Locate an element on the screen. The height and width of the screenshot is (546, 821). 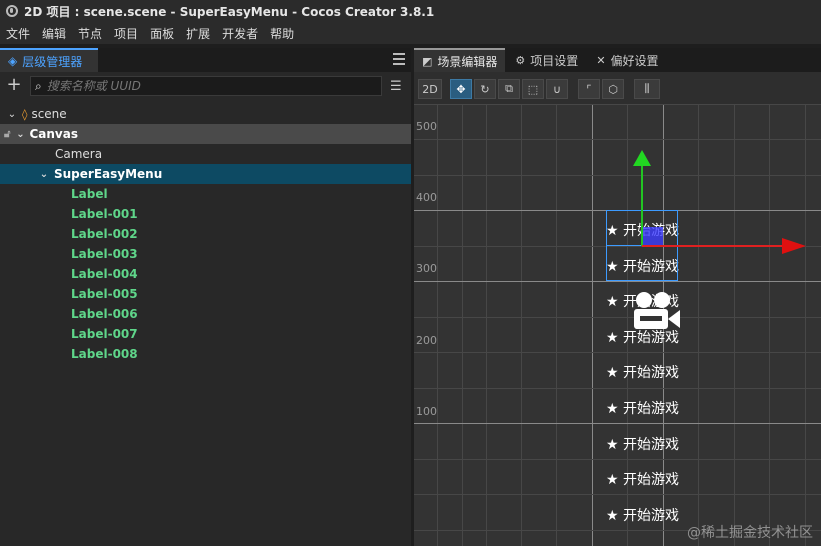
tree-node-label: Label-008 is located at coordinates (104, 354).